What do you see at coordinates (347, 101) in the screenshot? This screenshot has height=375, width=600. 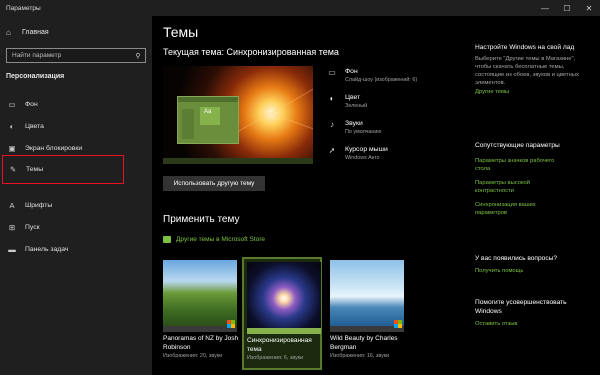 I see `property-color: ◐ Цвет Зеленый` at bounding box center [347, 101].